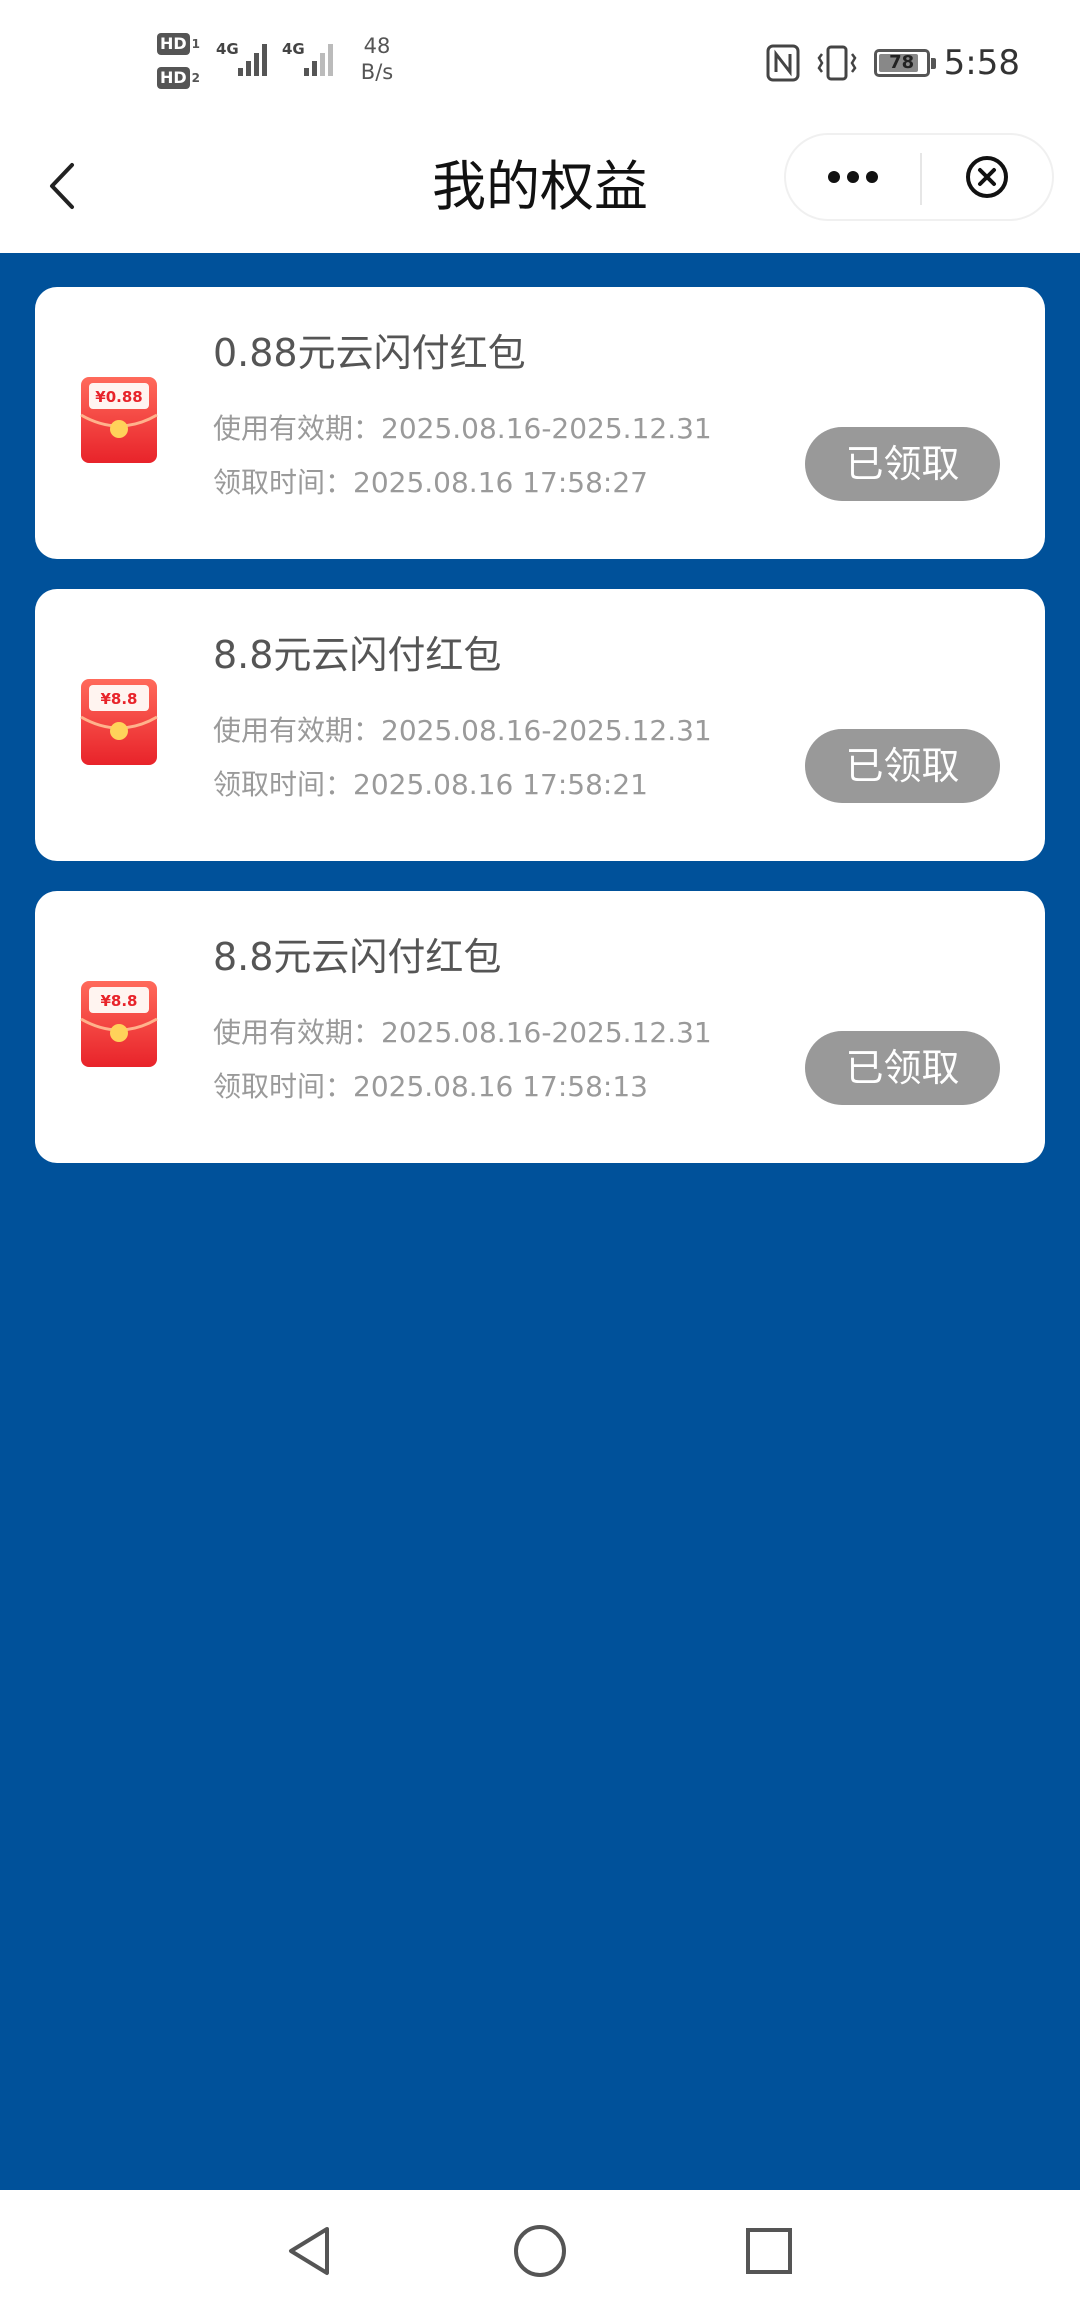  What do you see at coordinates (540, 189) in the screenshot?
I see `header-bar: 我的权益` at bounding box center [540, 189].